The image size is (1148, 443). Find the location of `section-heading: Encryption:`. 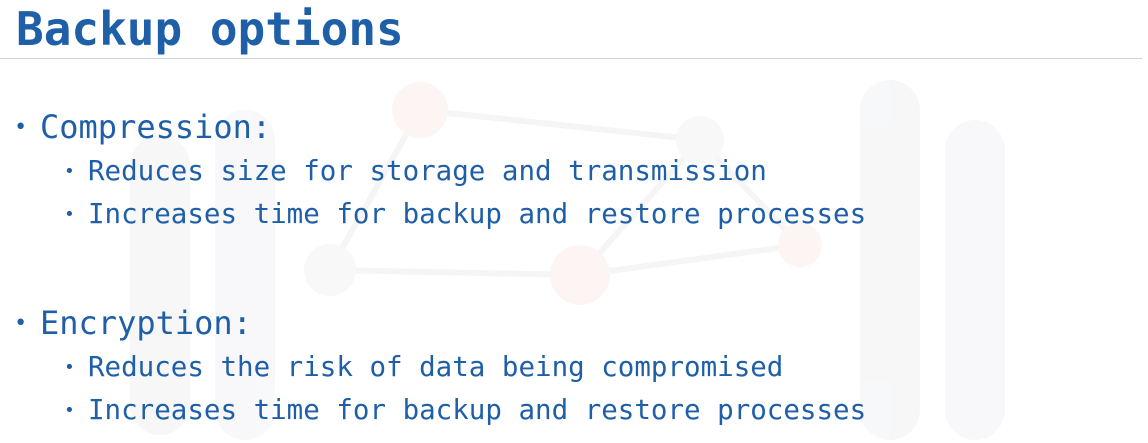

section-heading: Encryption: is located at coordinates (146, 323).